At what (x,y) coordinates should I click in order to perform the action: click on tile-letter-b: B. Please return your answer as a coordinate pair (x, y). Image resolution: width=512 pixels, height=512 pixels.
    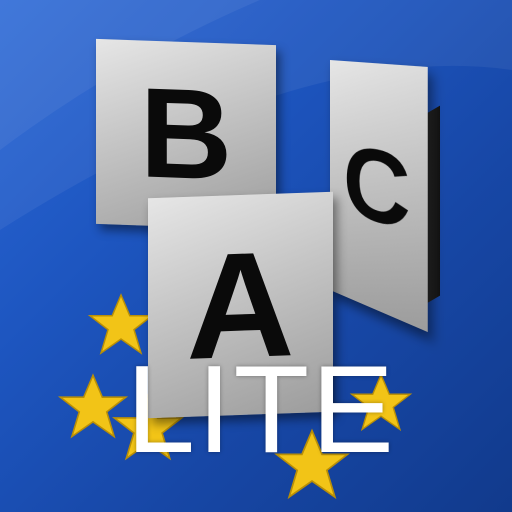
    Looking at the image, I should click on (186, 134).